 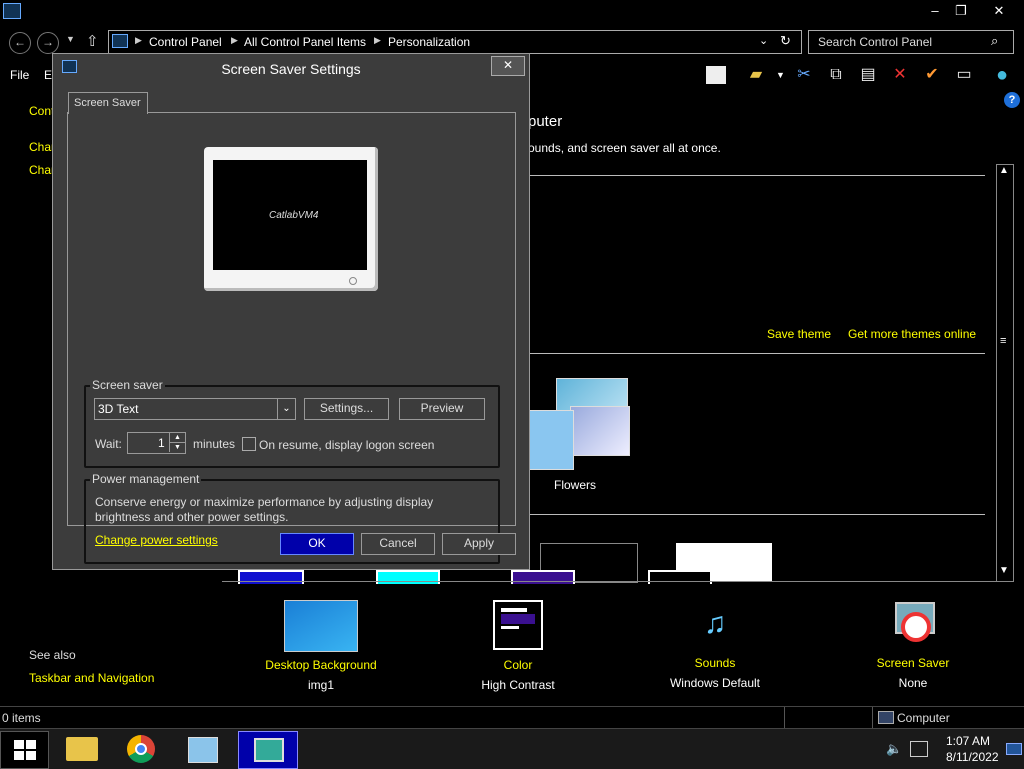 What do you see at coordinates (784, 718) in the screenshot?
I see `status-divider` at bounding box center [784, 718].